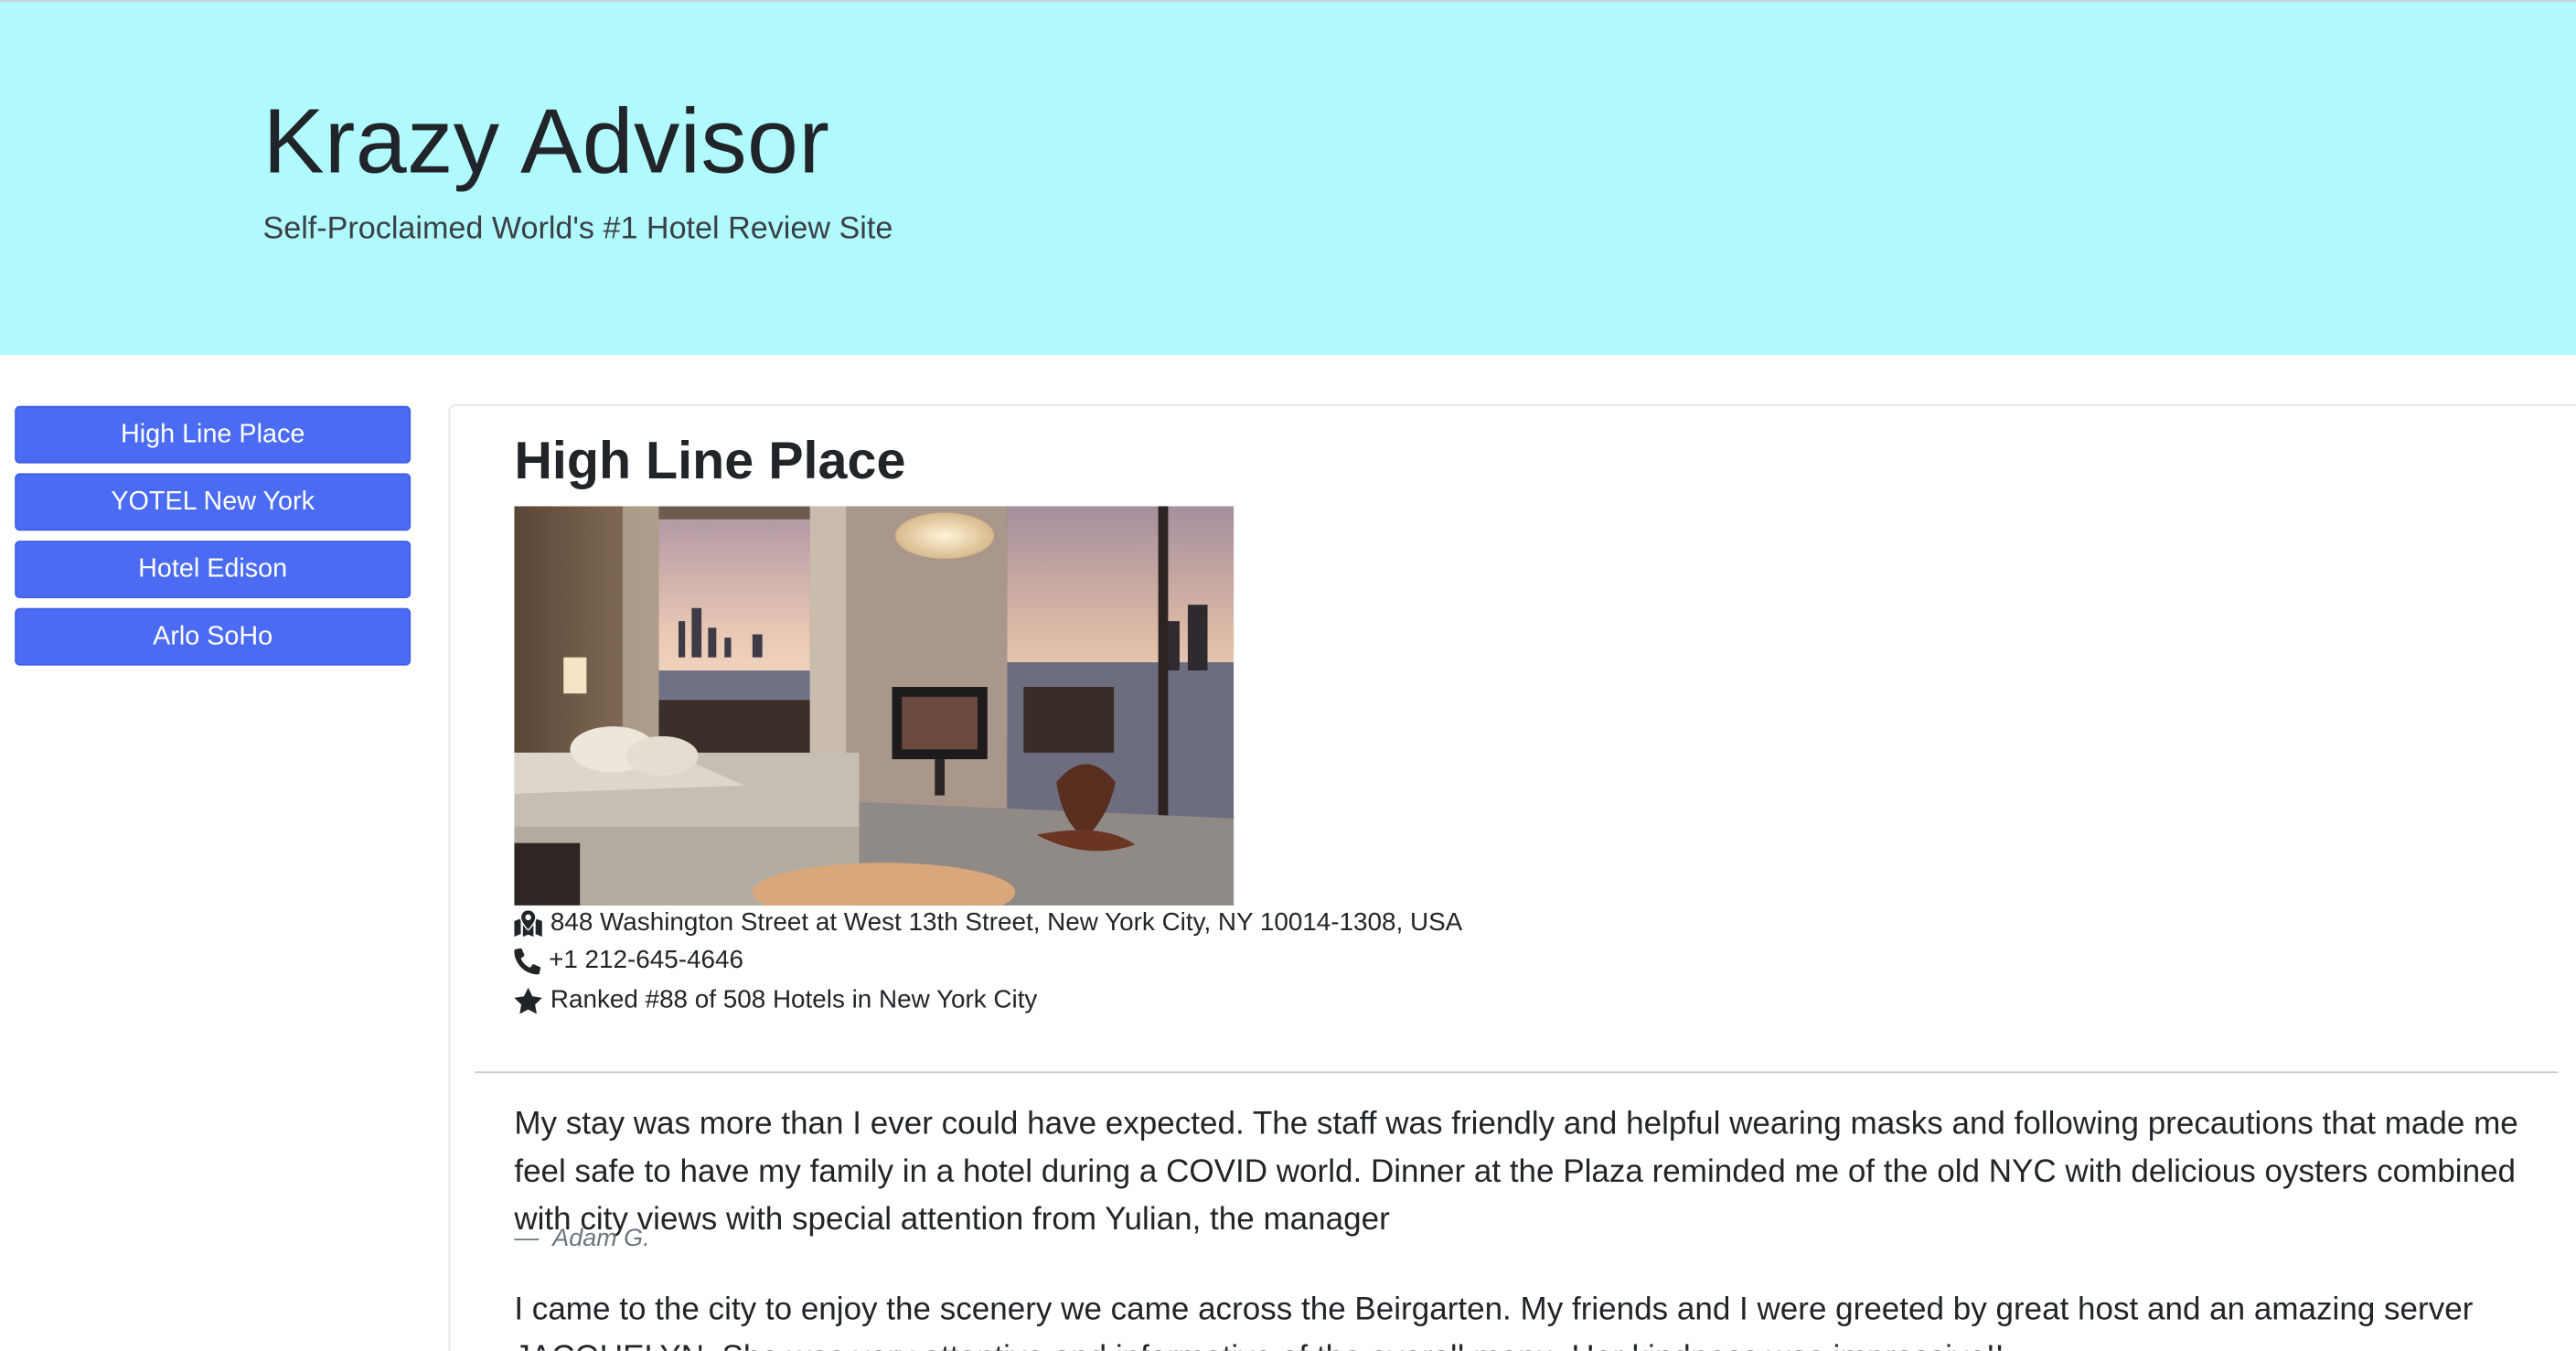  Describe the element at coordinates (527, 961) in the screenshot. I see `phone-icon` at that location.